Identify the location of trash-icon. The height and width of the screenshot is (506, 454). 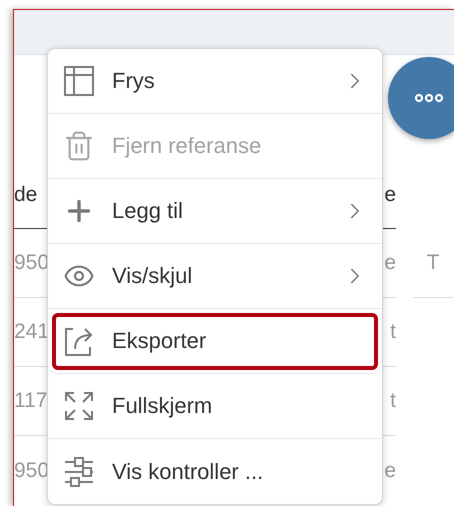
(79, 146).